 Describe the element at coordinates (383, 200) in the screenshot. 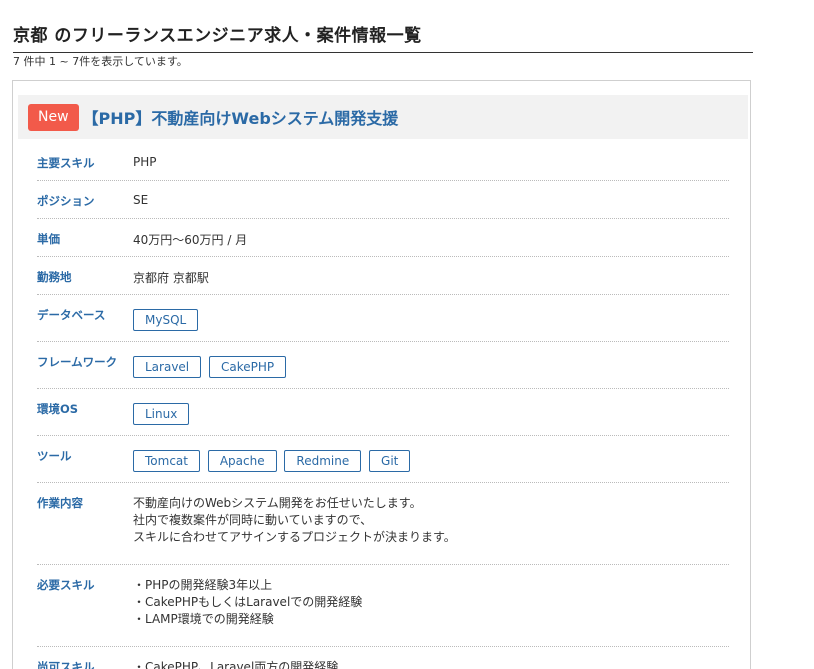

I see `row-position: ポジション SE` at that location.